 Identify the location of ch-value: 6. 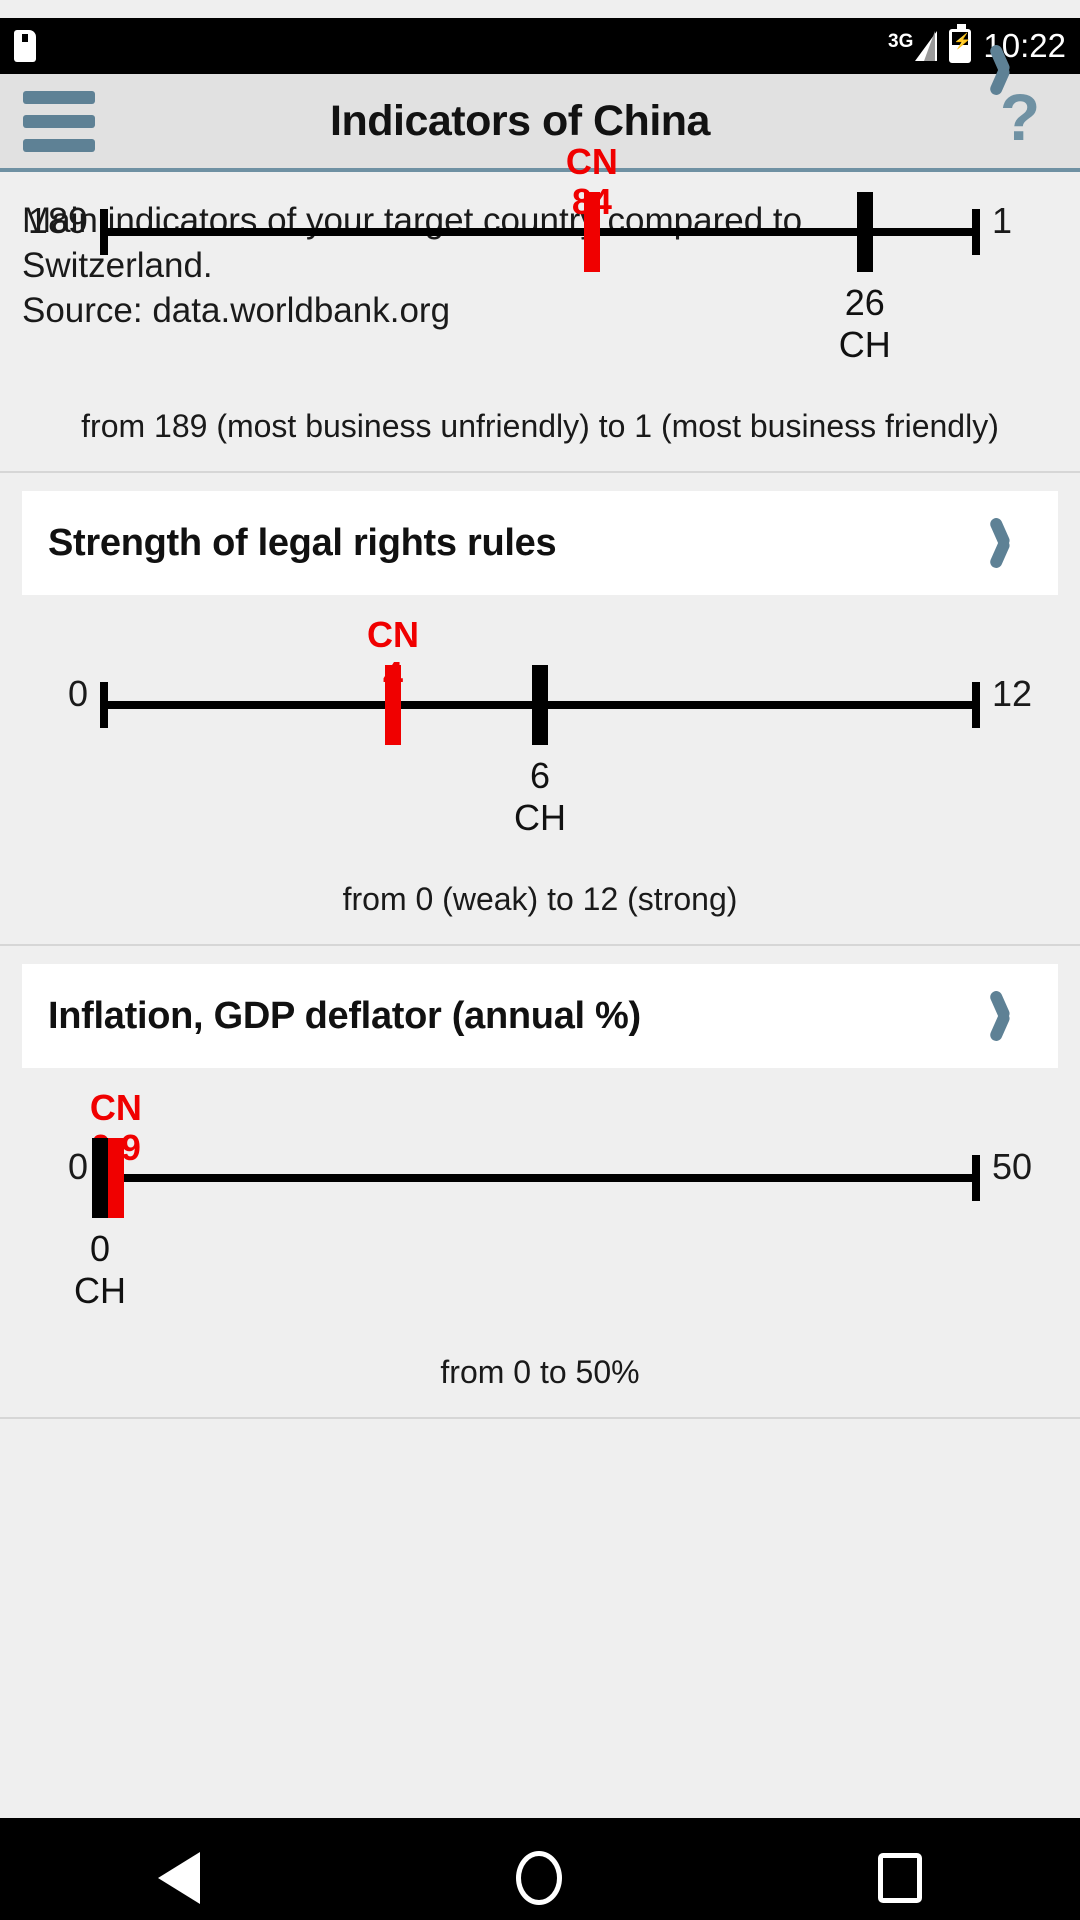
(540, 775).